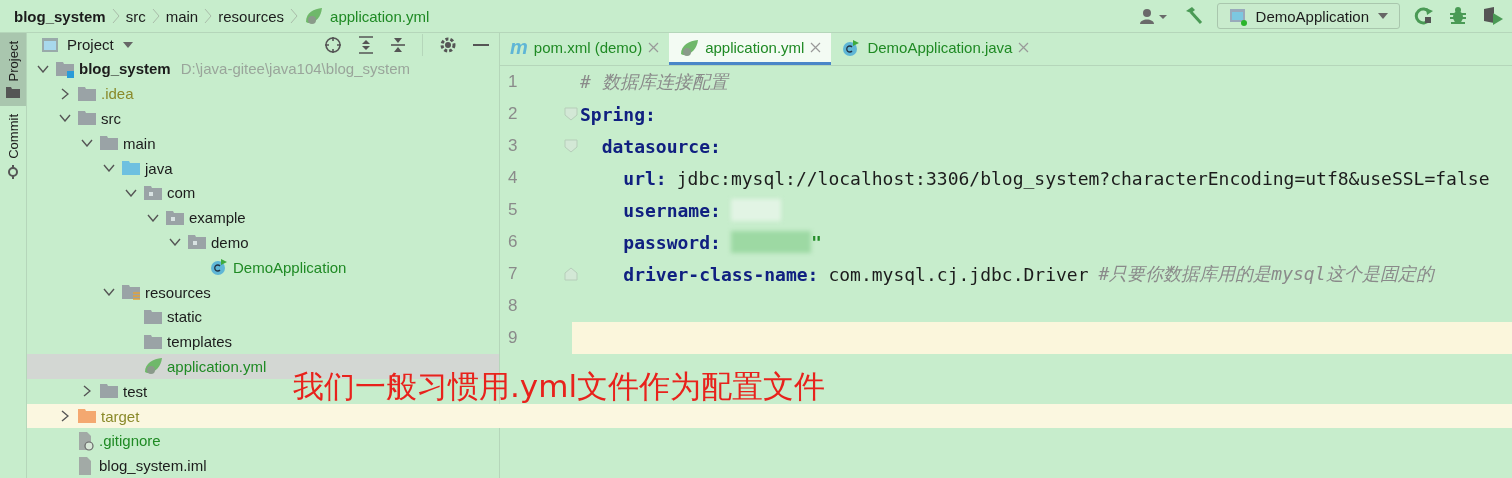 The image size is (1512, 478). Describe the element at coordinates (645, 178) in the screenshot. I see `yaml-key: url:` at that location.